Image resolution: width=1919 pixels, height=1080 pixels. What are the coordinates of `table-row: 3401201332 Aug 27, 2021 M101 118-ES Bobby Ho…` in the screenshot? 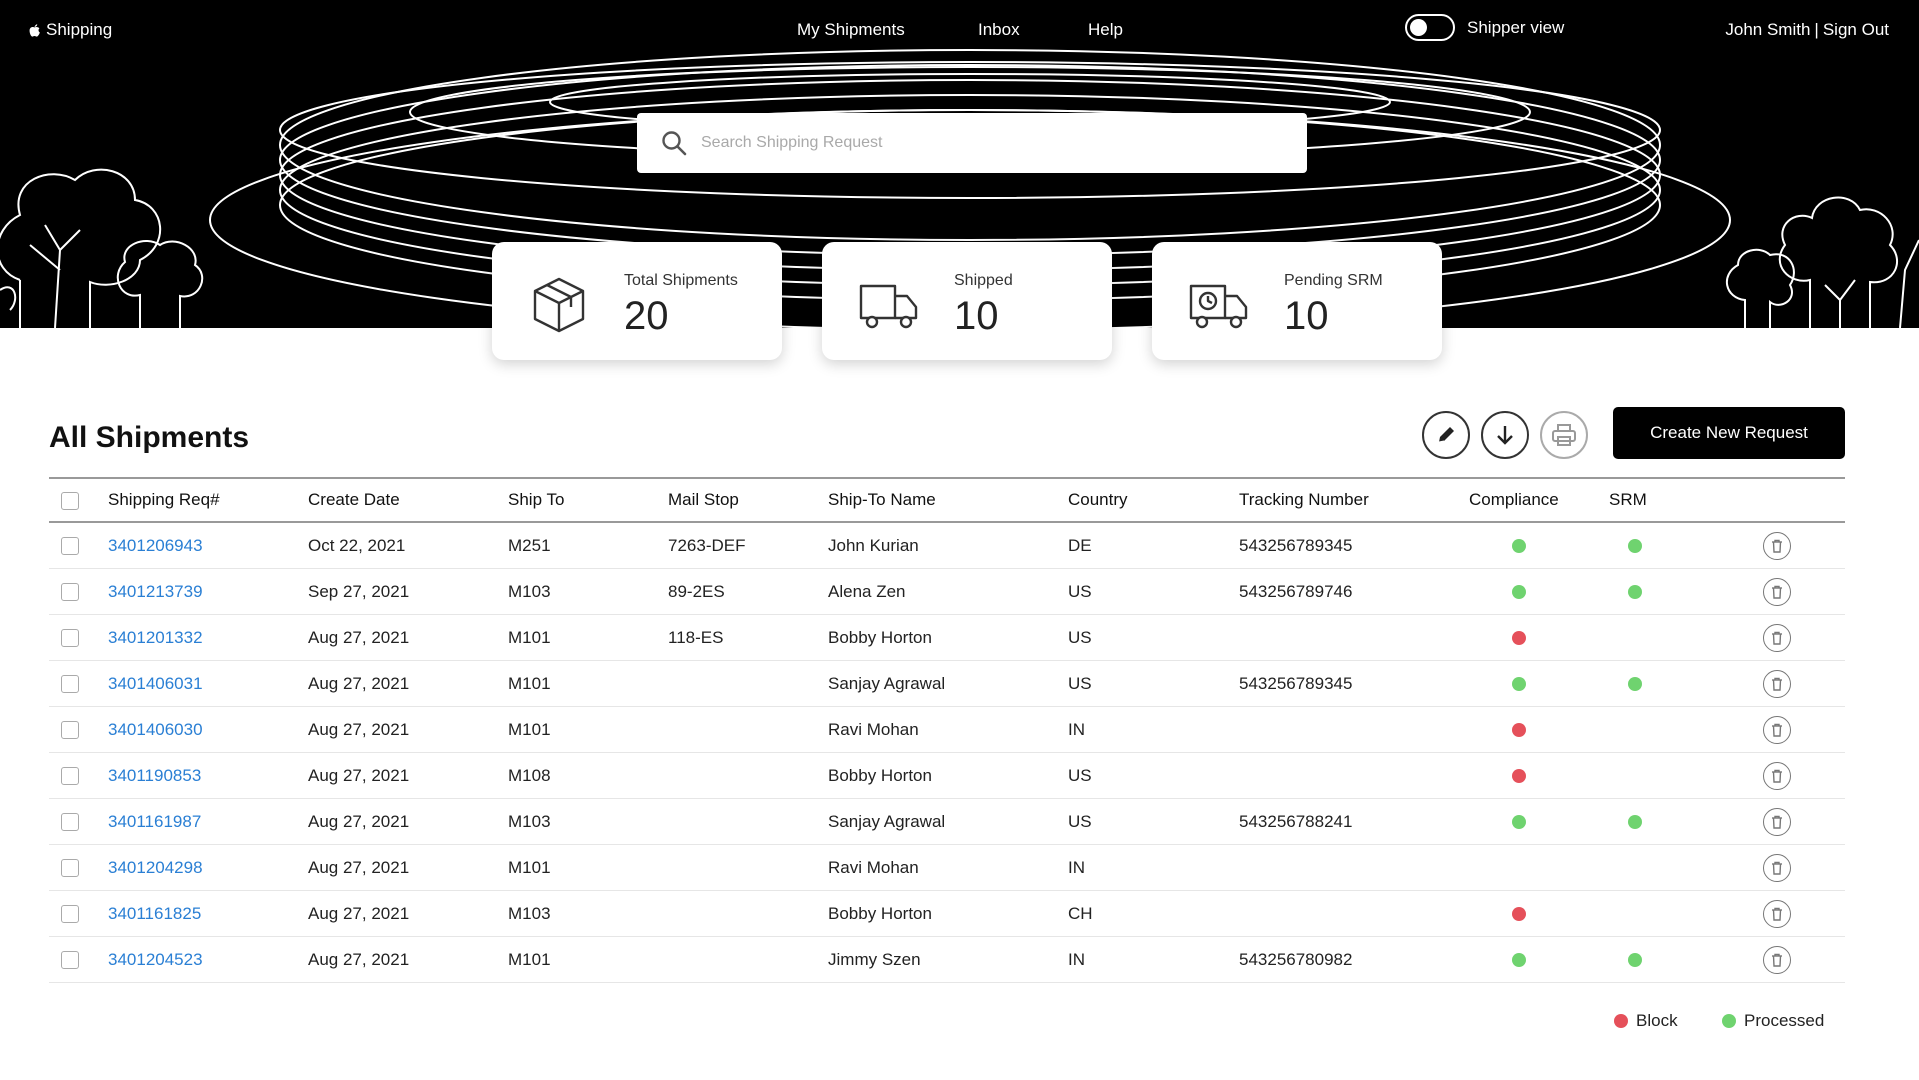 It's located at (947, 637).